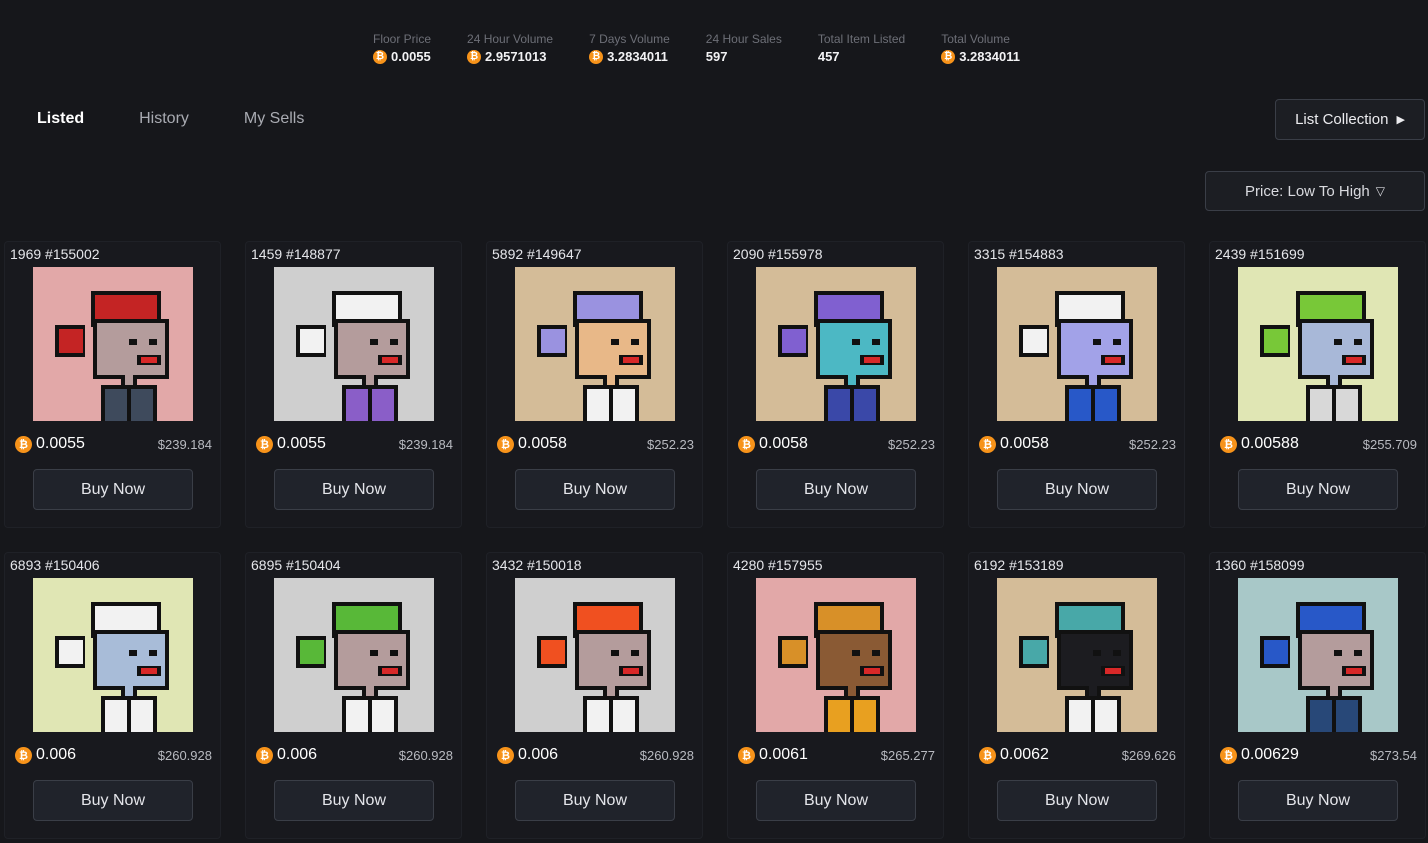  I want to click on stat-5: Total Volume ₿ 3.2834011, so click(980, 49).